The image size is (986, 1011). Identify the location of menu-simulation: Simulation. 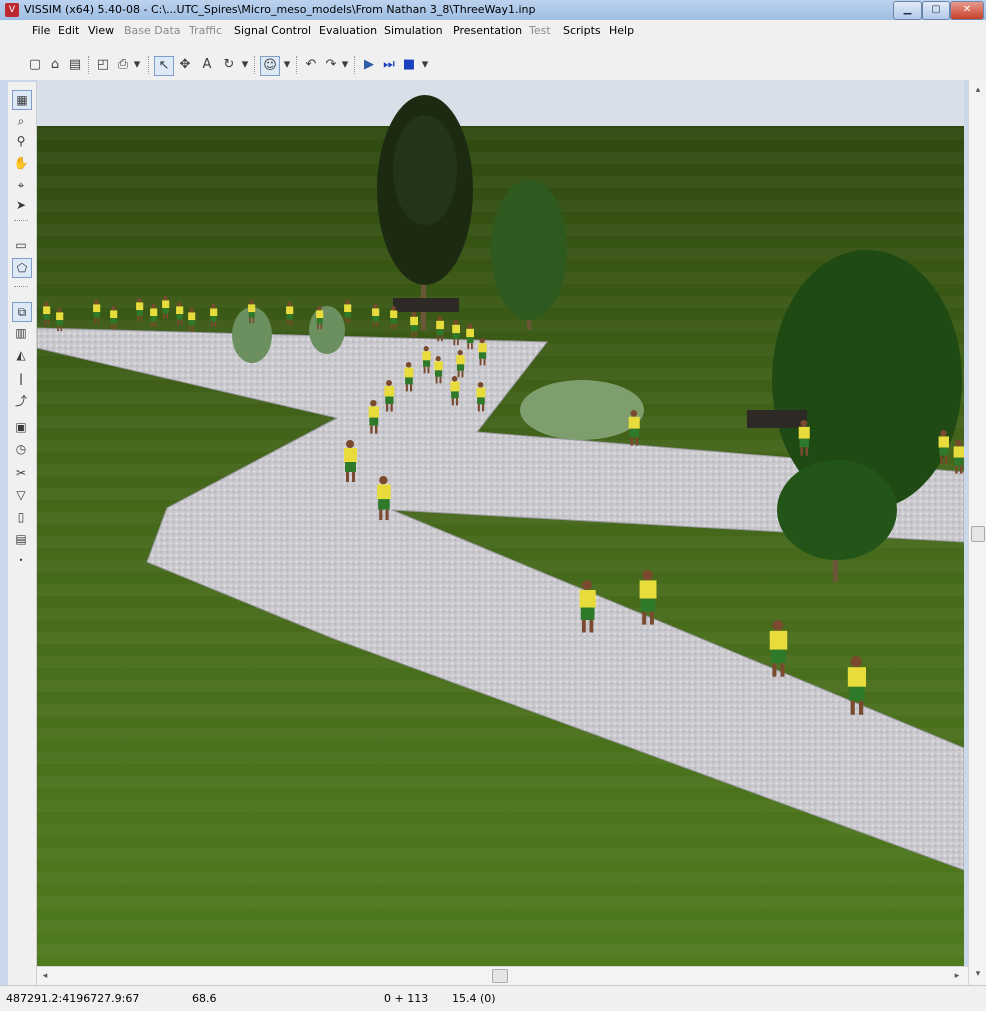
(413, 30).